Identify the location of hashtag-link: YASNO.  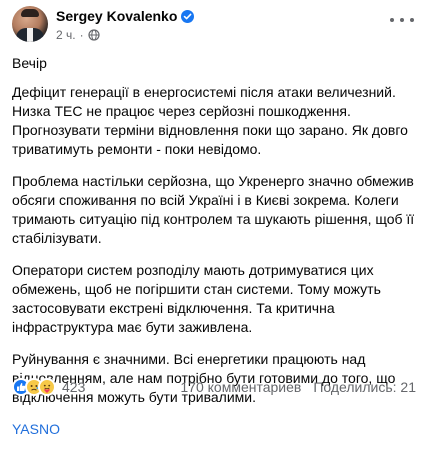
(36, 429).